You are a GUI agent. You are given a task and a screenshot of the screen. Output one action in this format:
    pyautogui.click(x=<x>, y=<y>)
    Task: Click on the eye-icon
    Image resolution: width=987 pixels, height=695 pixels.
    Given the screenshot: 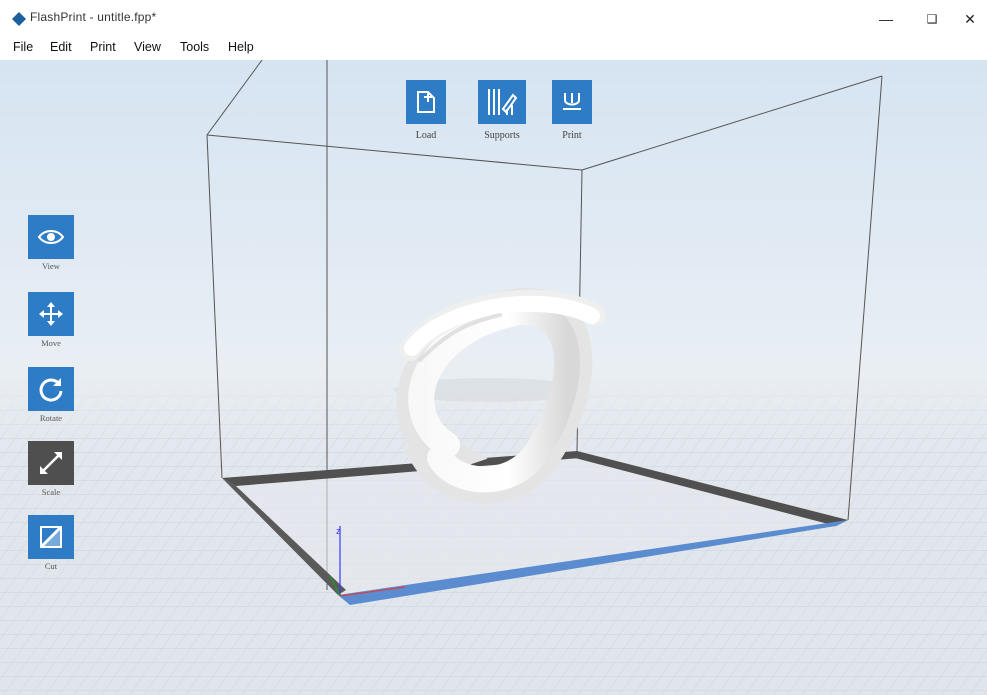 What is the action you would take?
    pyautogui.click(x=51, y=237)
    